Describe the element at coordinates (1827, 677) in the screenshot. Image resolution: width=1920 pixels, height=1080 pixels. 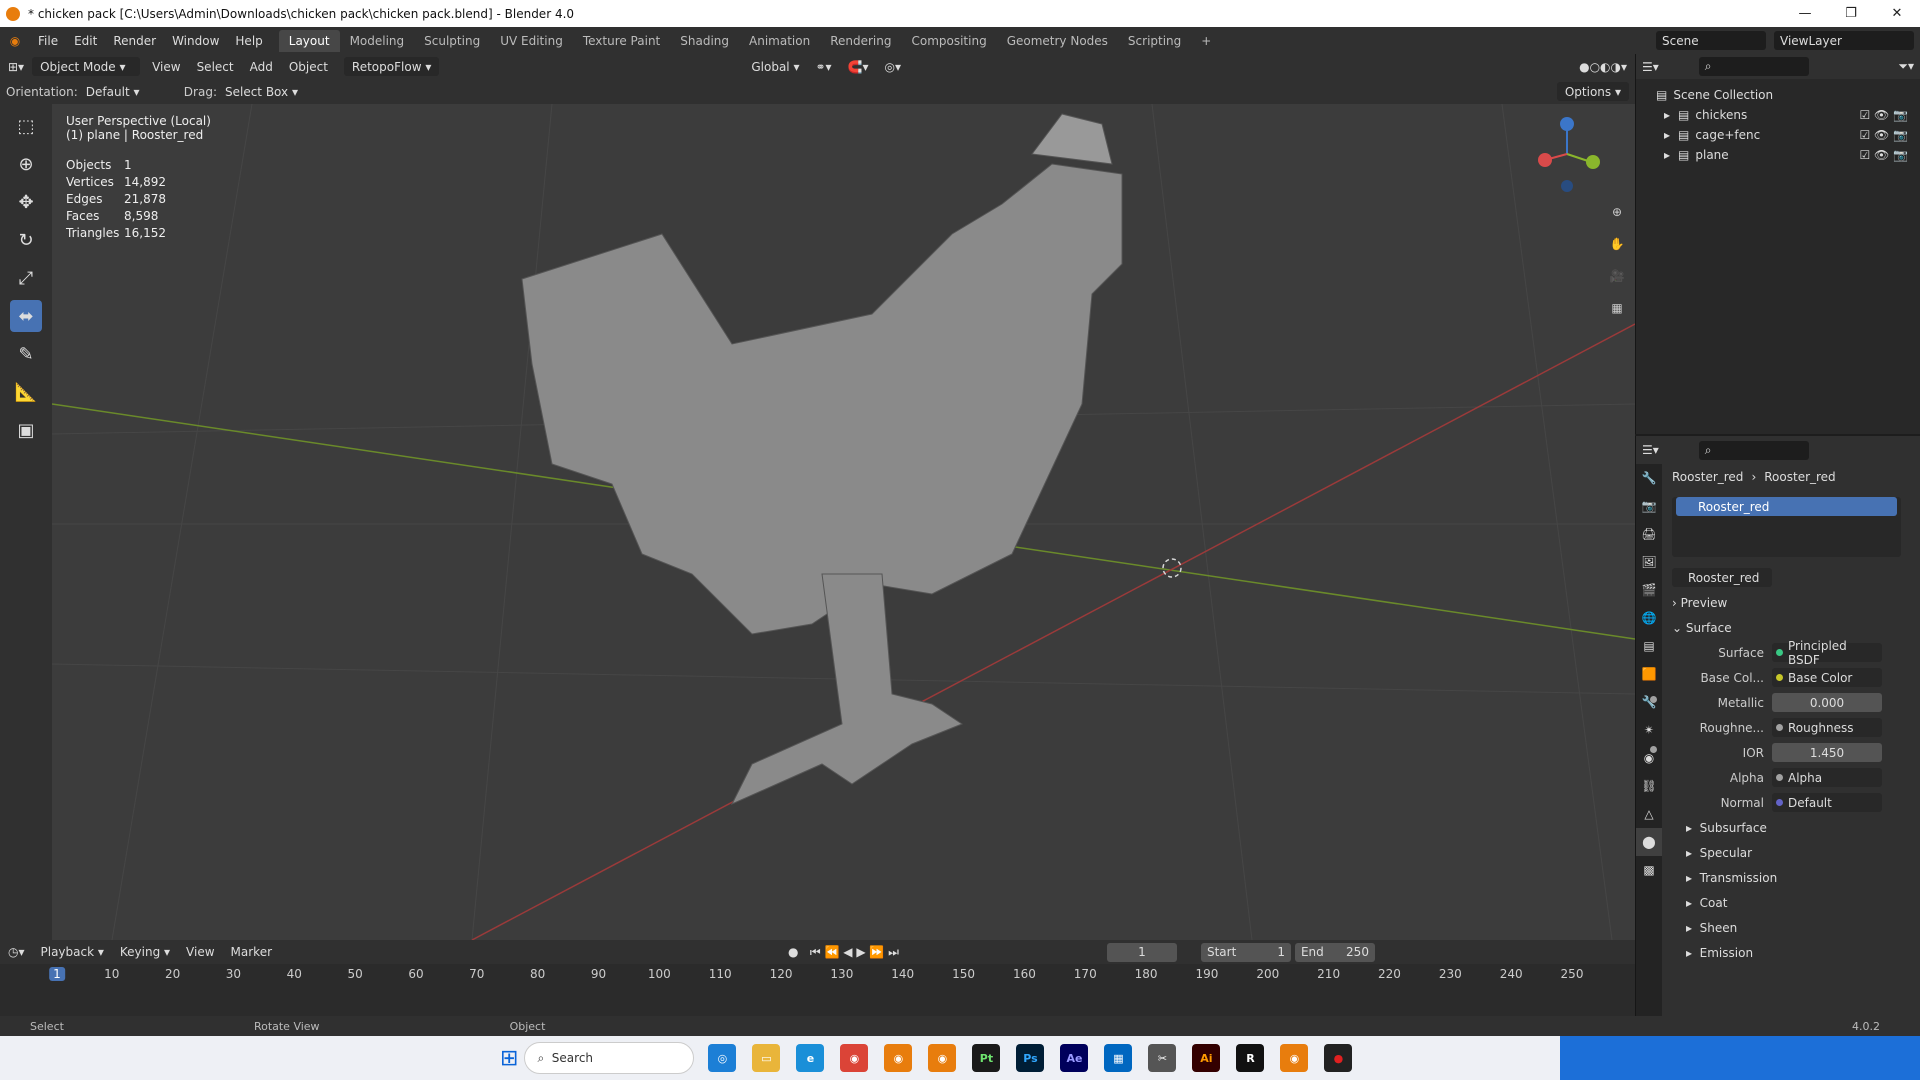
I see `shader-input-field: Base Color` at that location.